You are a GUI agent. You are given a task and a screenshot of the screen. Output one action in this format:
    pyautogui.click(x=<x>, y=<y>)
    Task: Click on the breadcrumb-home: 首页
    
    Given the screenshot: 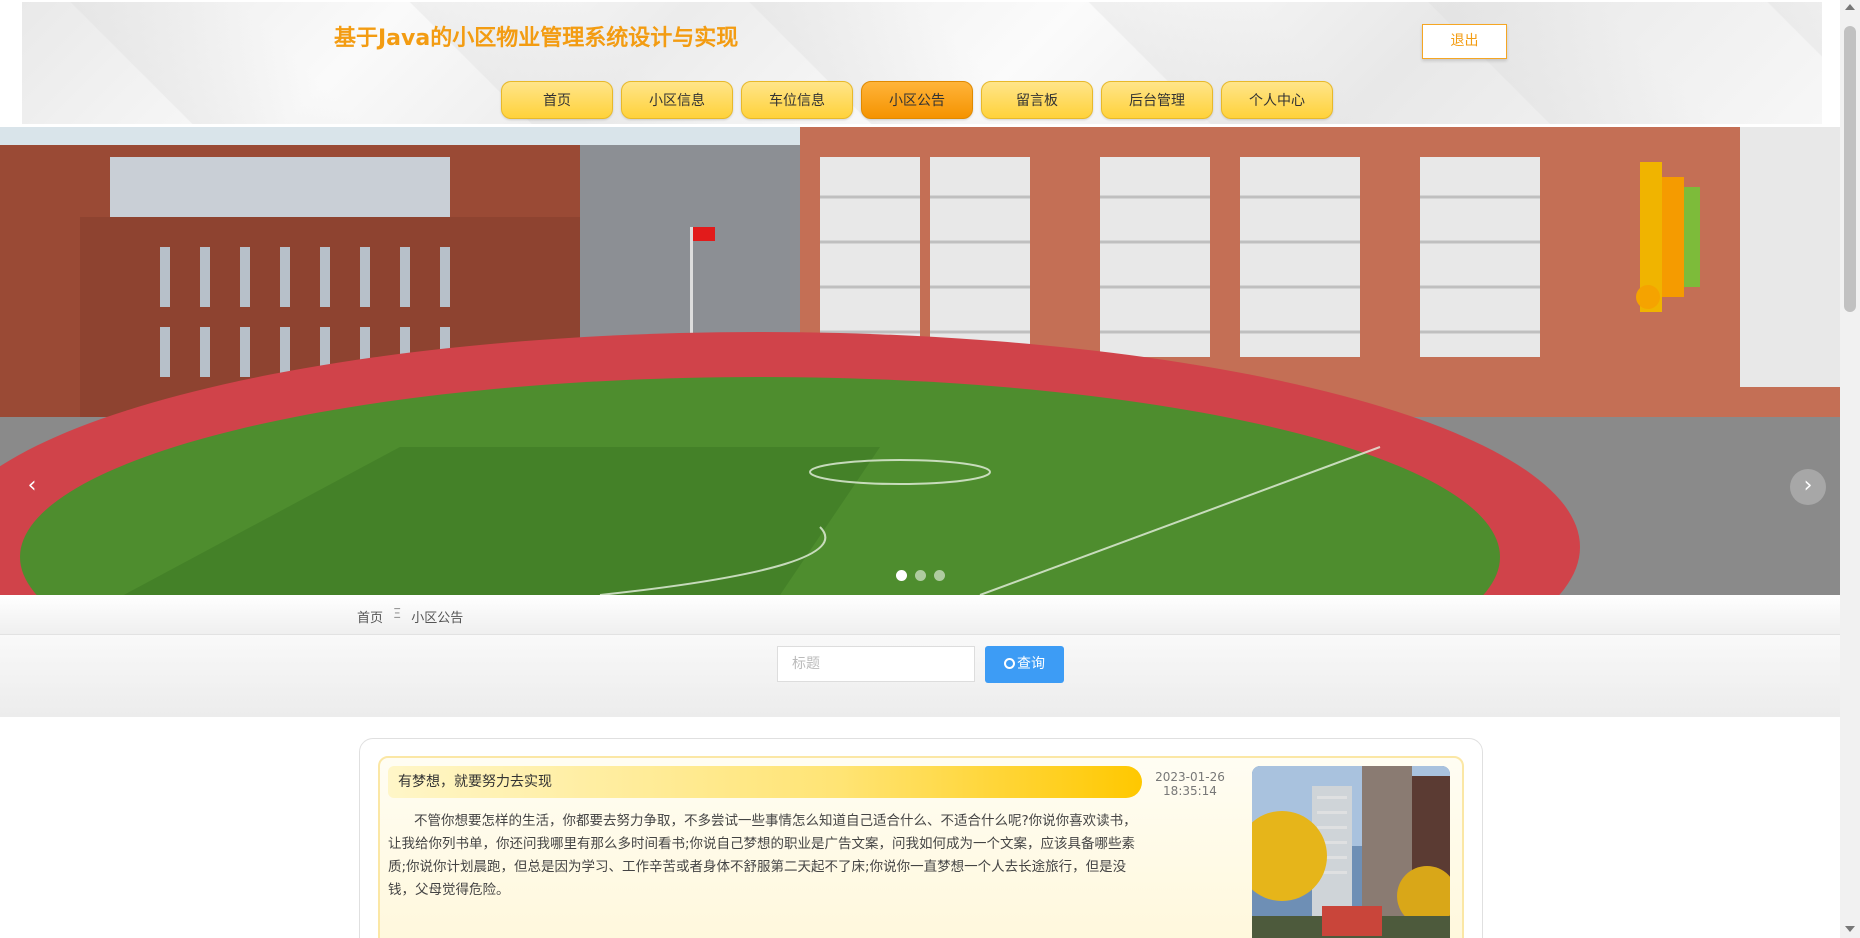 What is the action you would take?
    pyautogui.click(x=370, y=616)
    